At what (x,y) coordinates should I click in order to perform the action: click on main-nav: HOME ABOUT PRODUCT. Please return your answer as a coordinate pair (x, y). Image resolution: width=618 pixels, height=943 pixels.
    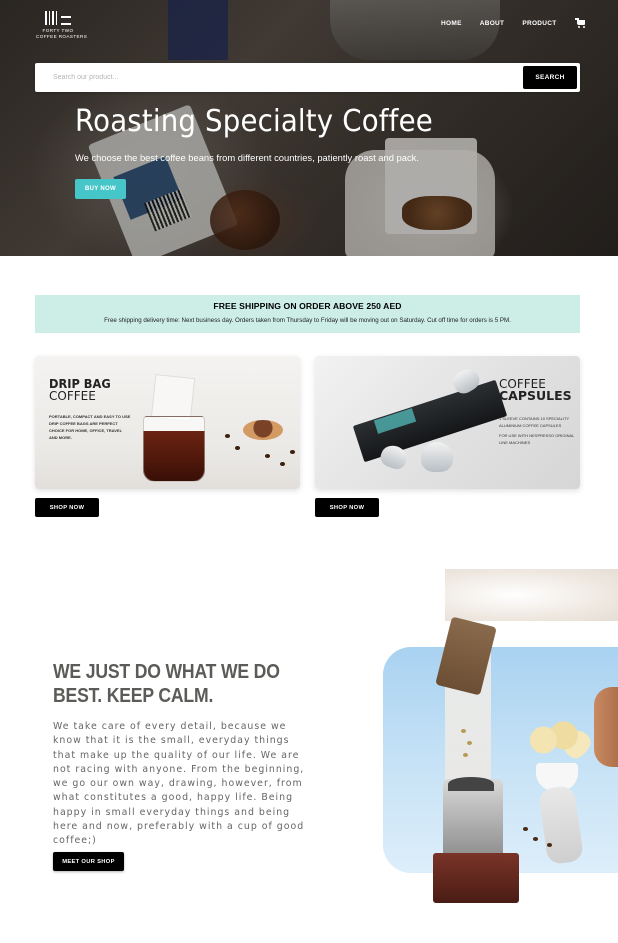
    Looking at the image, I should click on (513, 23).